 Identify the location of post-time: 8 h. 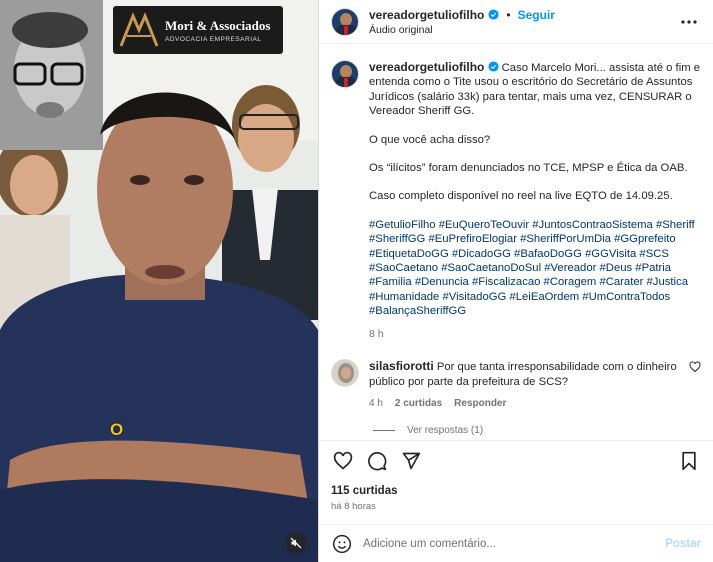
(376, 333).